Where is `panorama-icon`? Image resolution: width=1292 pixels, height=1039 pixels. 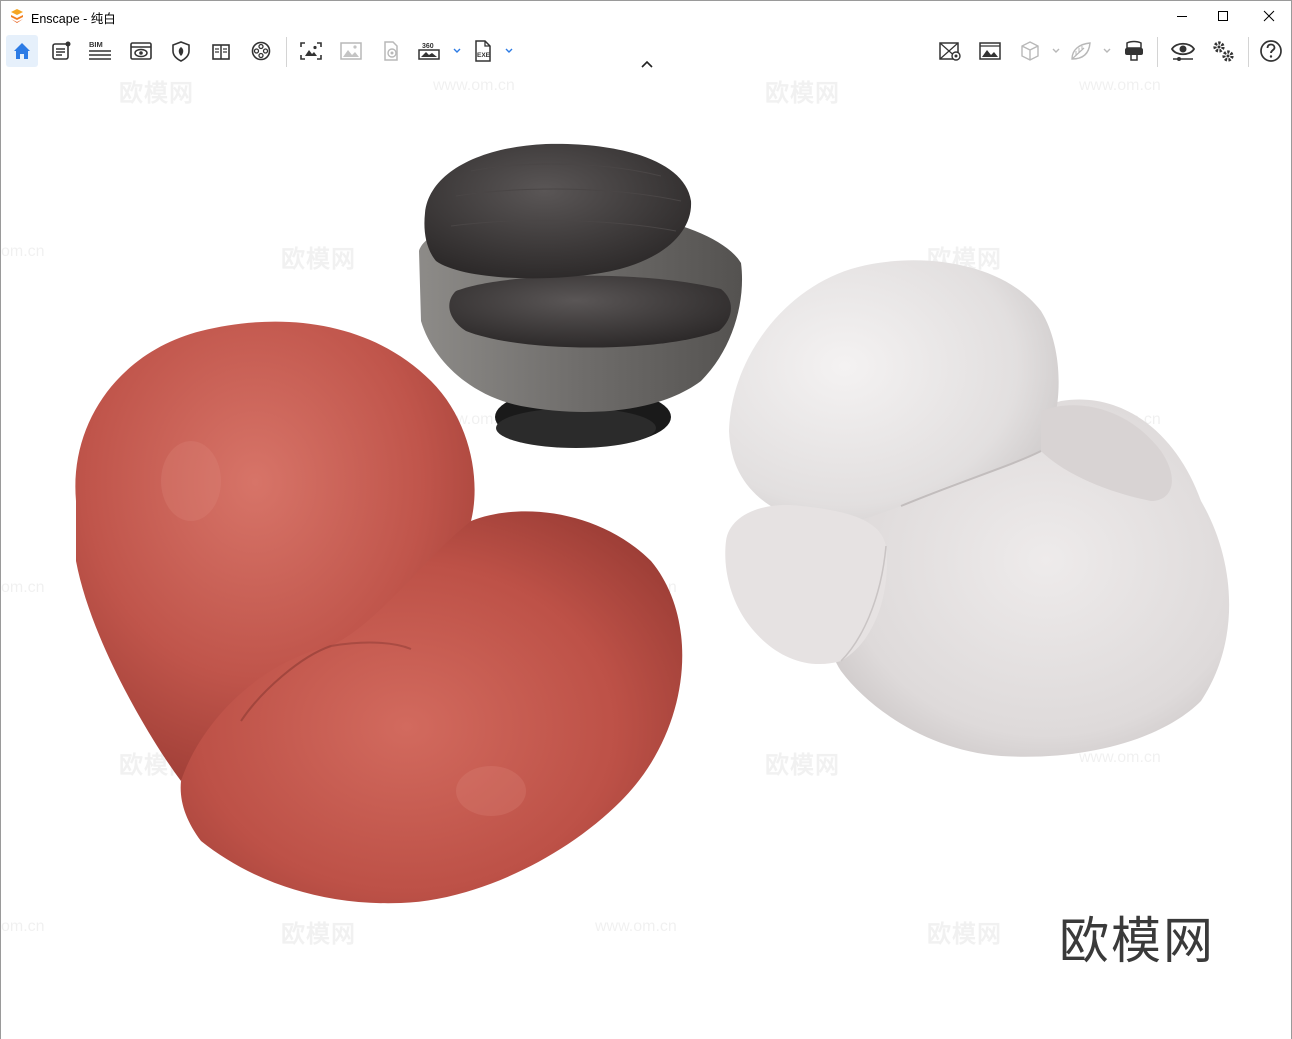
panorama-icon is located at coordinates (391, 51).